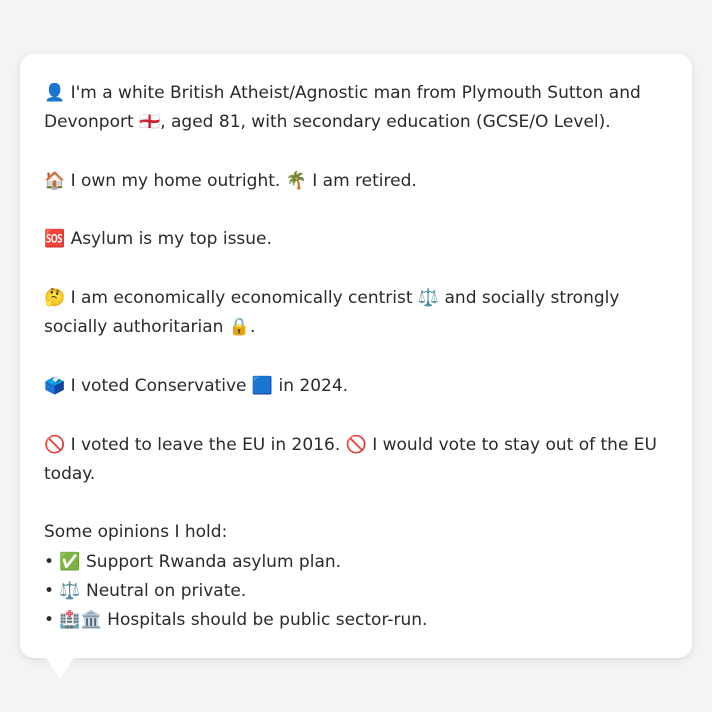  Describe the element at coordinates (145, 591) in the screenshot. I see `opinion-item: • ⚖️ Neutral on private.` at that location.